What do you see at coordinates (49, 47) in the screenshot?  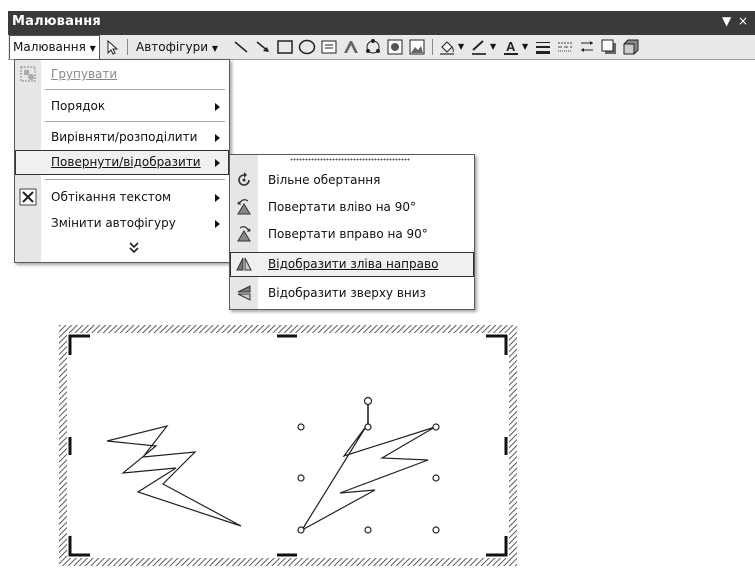 I see `draw-menu-label: Малювання` at bounding box center [49, 47].